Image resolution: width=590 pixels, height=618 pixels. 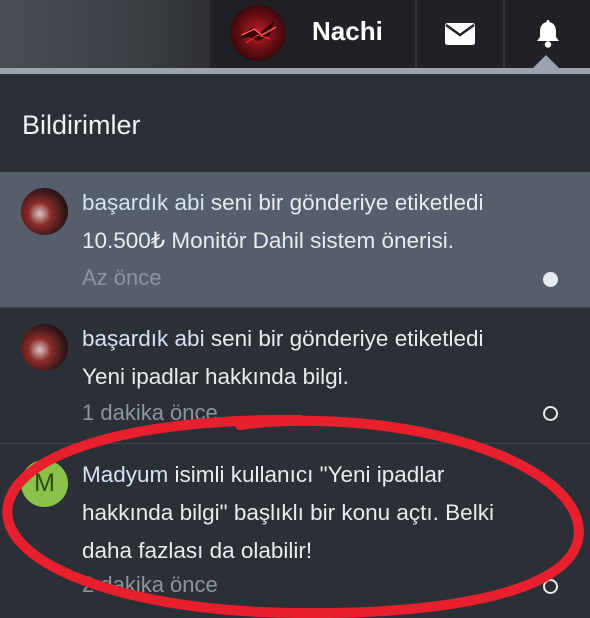 I want to click on dropdown-pointer, so click(x=546, y=62).